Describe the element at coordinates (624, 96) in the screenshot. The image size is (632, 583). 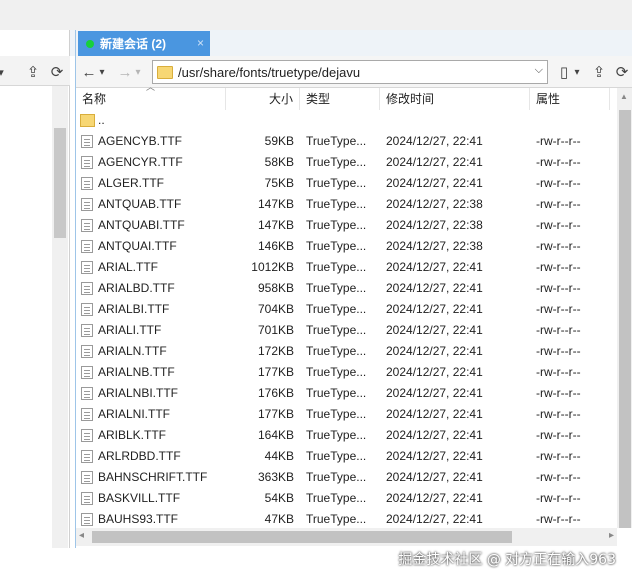
I see `scroll-up-icon: ▲` at that location.